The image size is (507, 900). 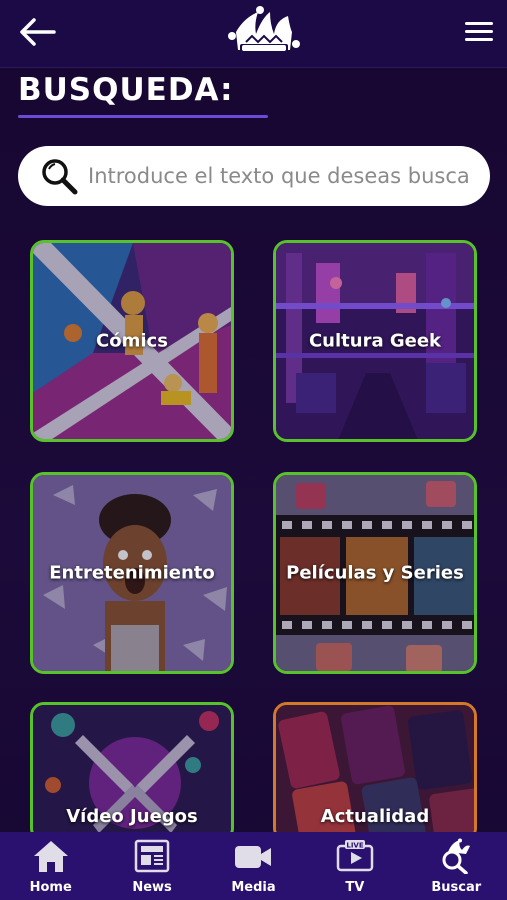 What do you see at coordinates (152, 856) in the screenshot?
I see `newspaper-icon` at bounding box center [152, 856].